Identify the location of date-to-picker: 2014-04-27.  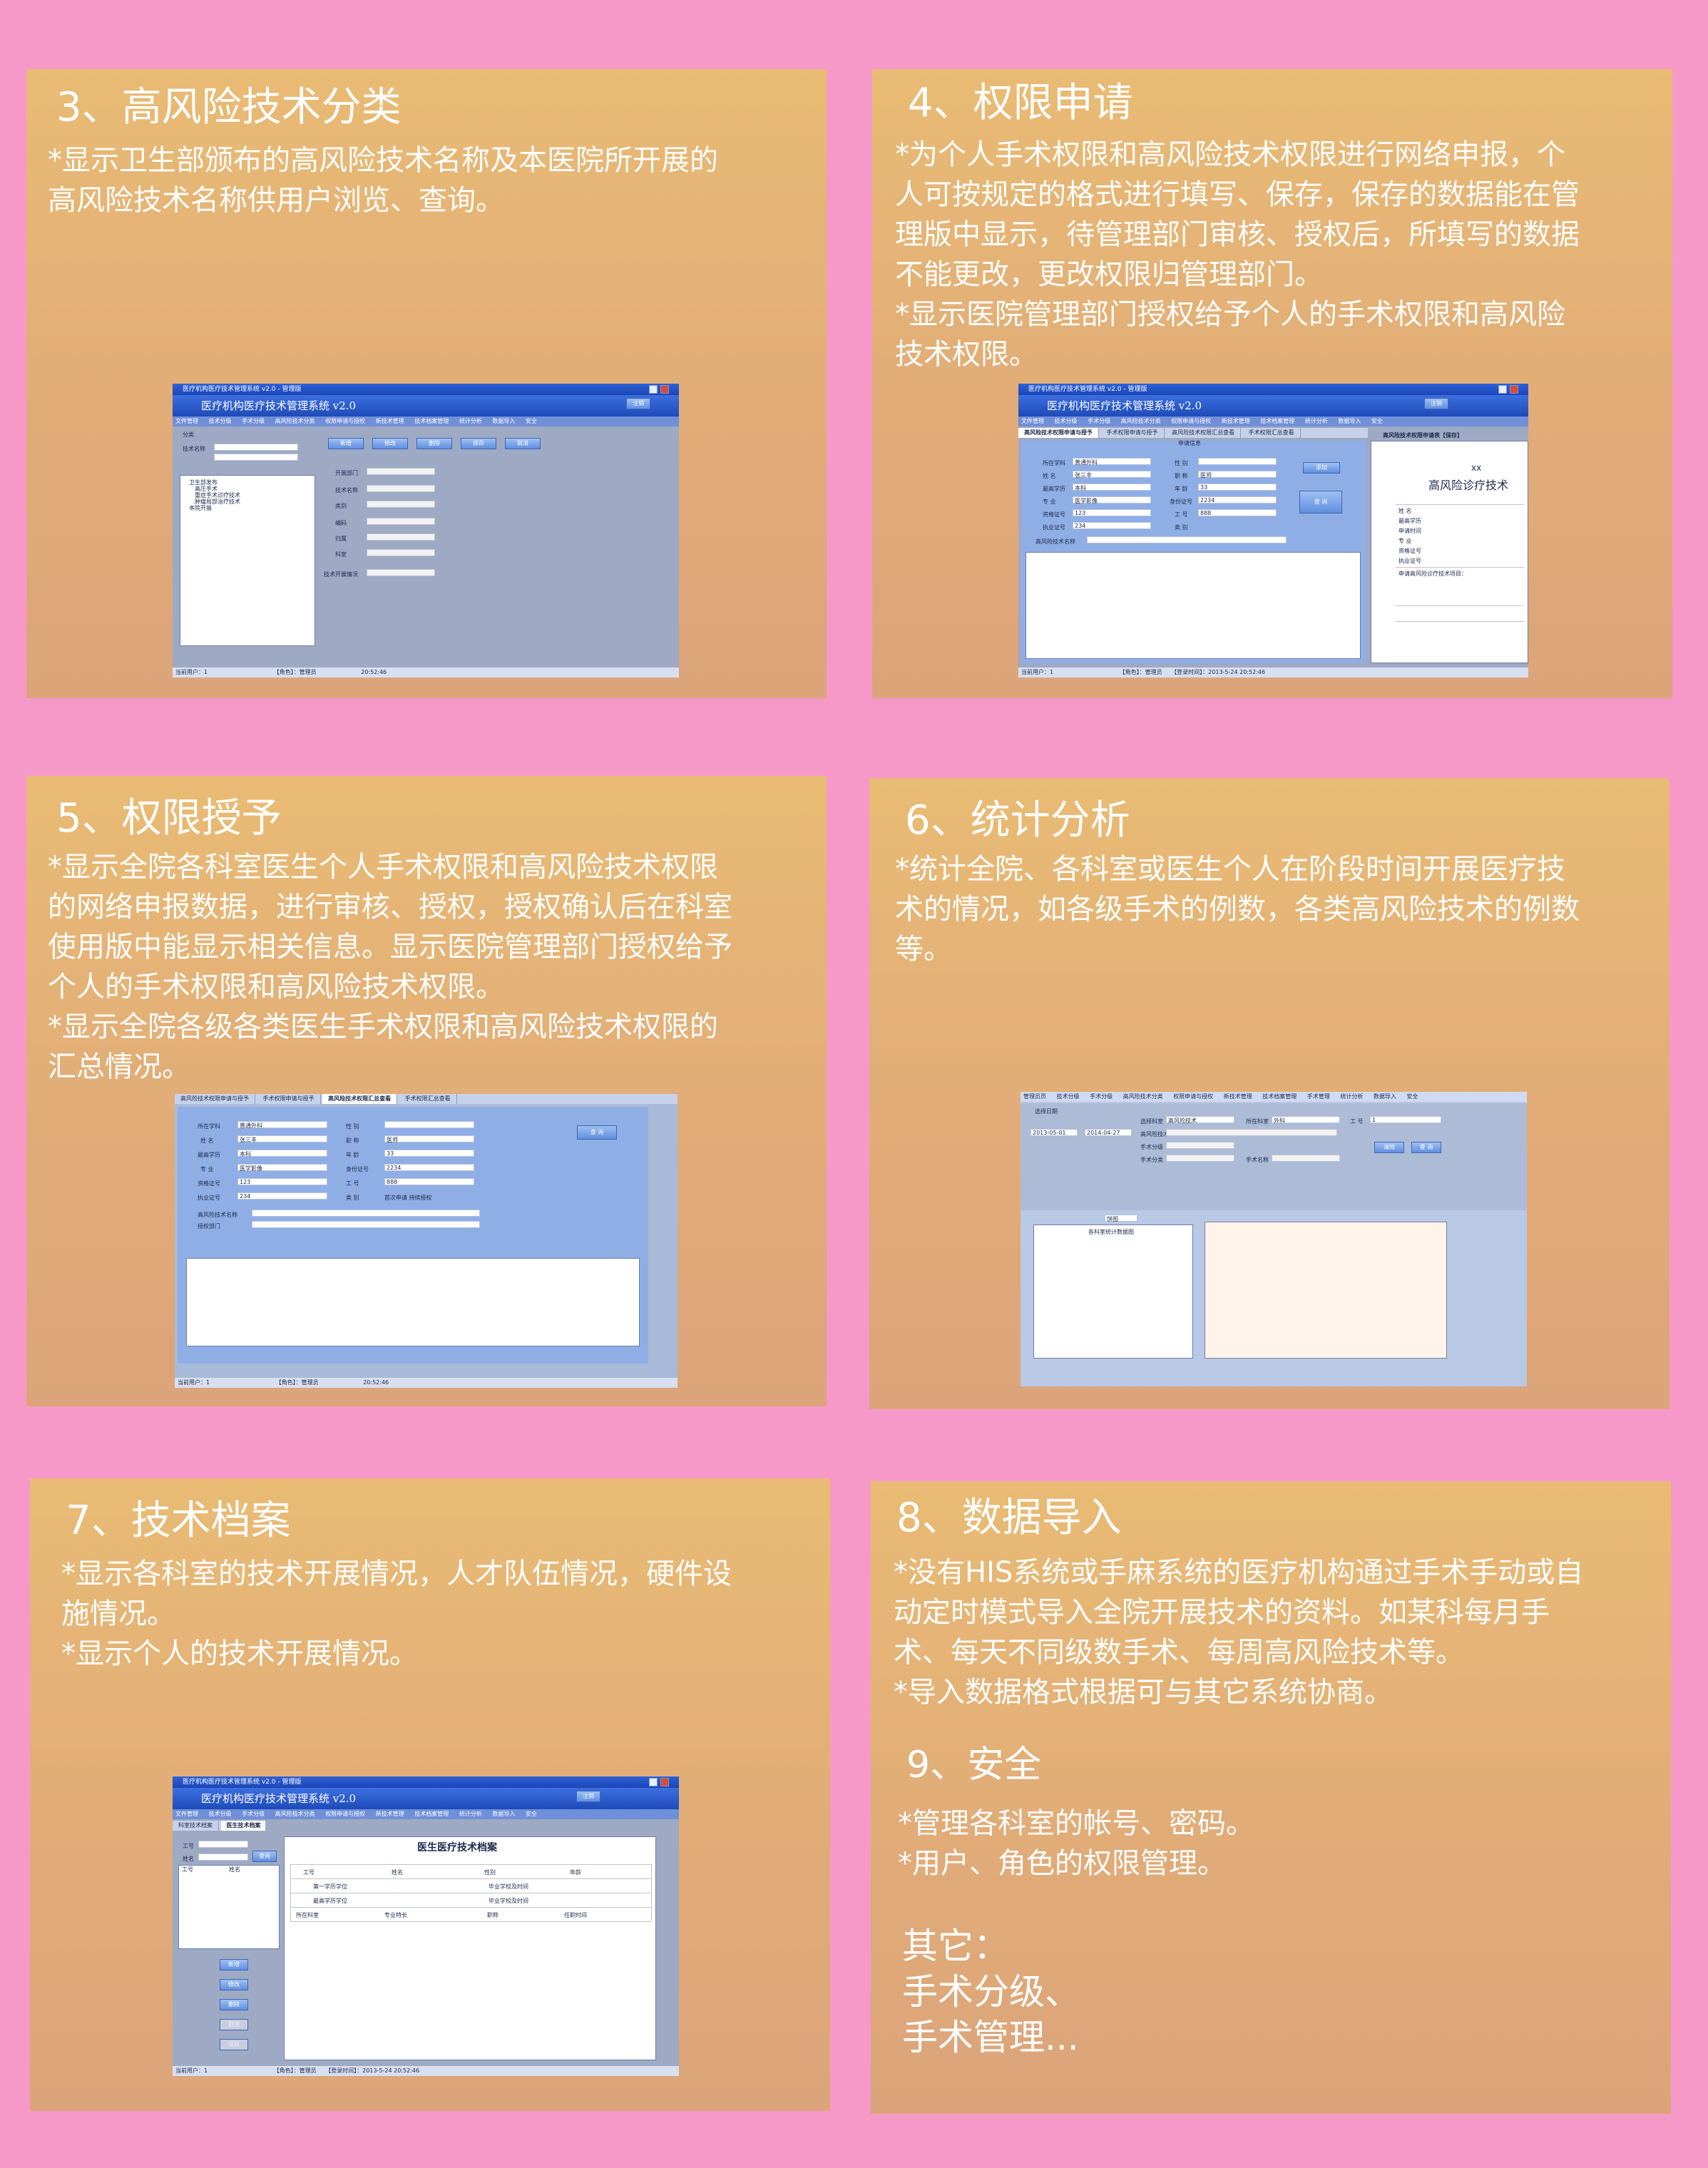
(1108, 1133).